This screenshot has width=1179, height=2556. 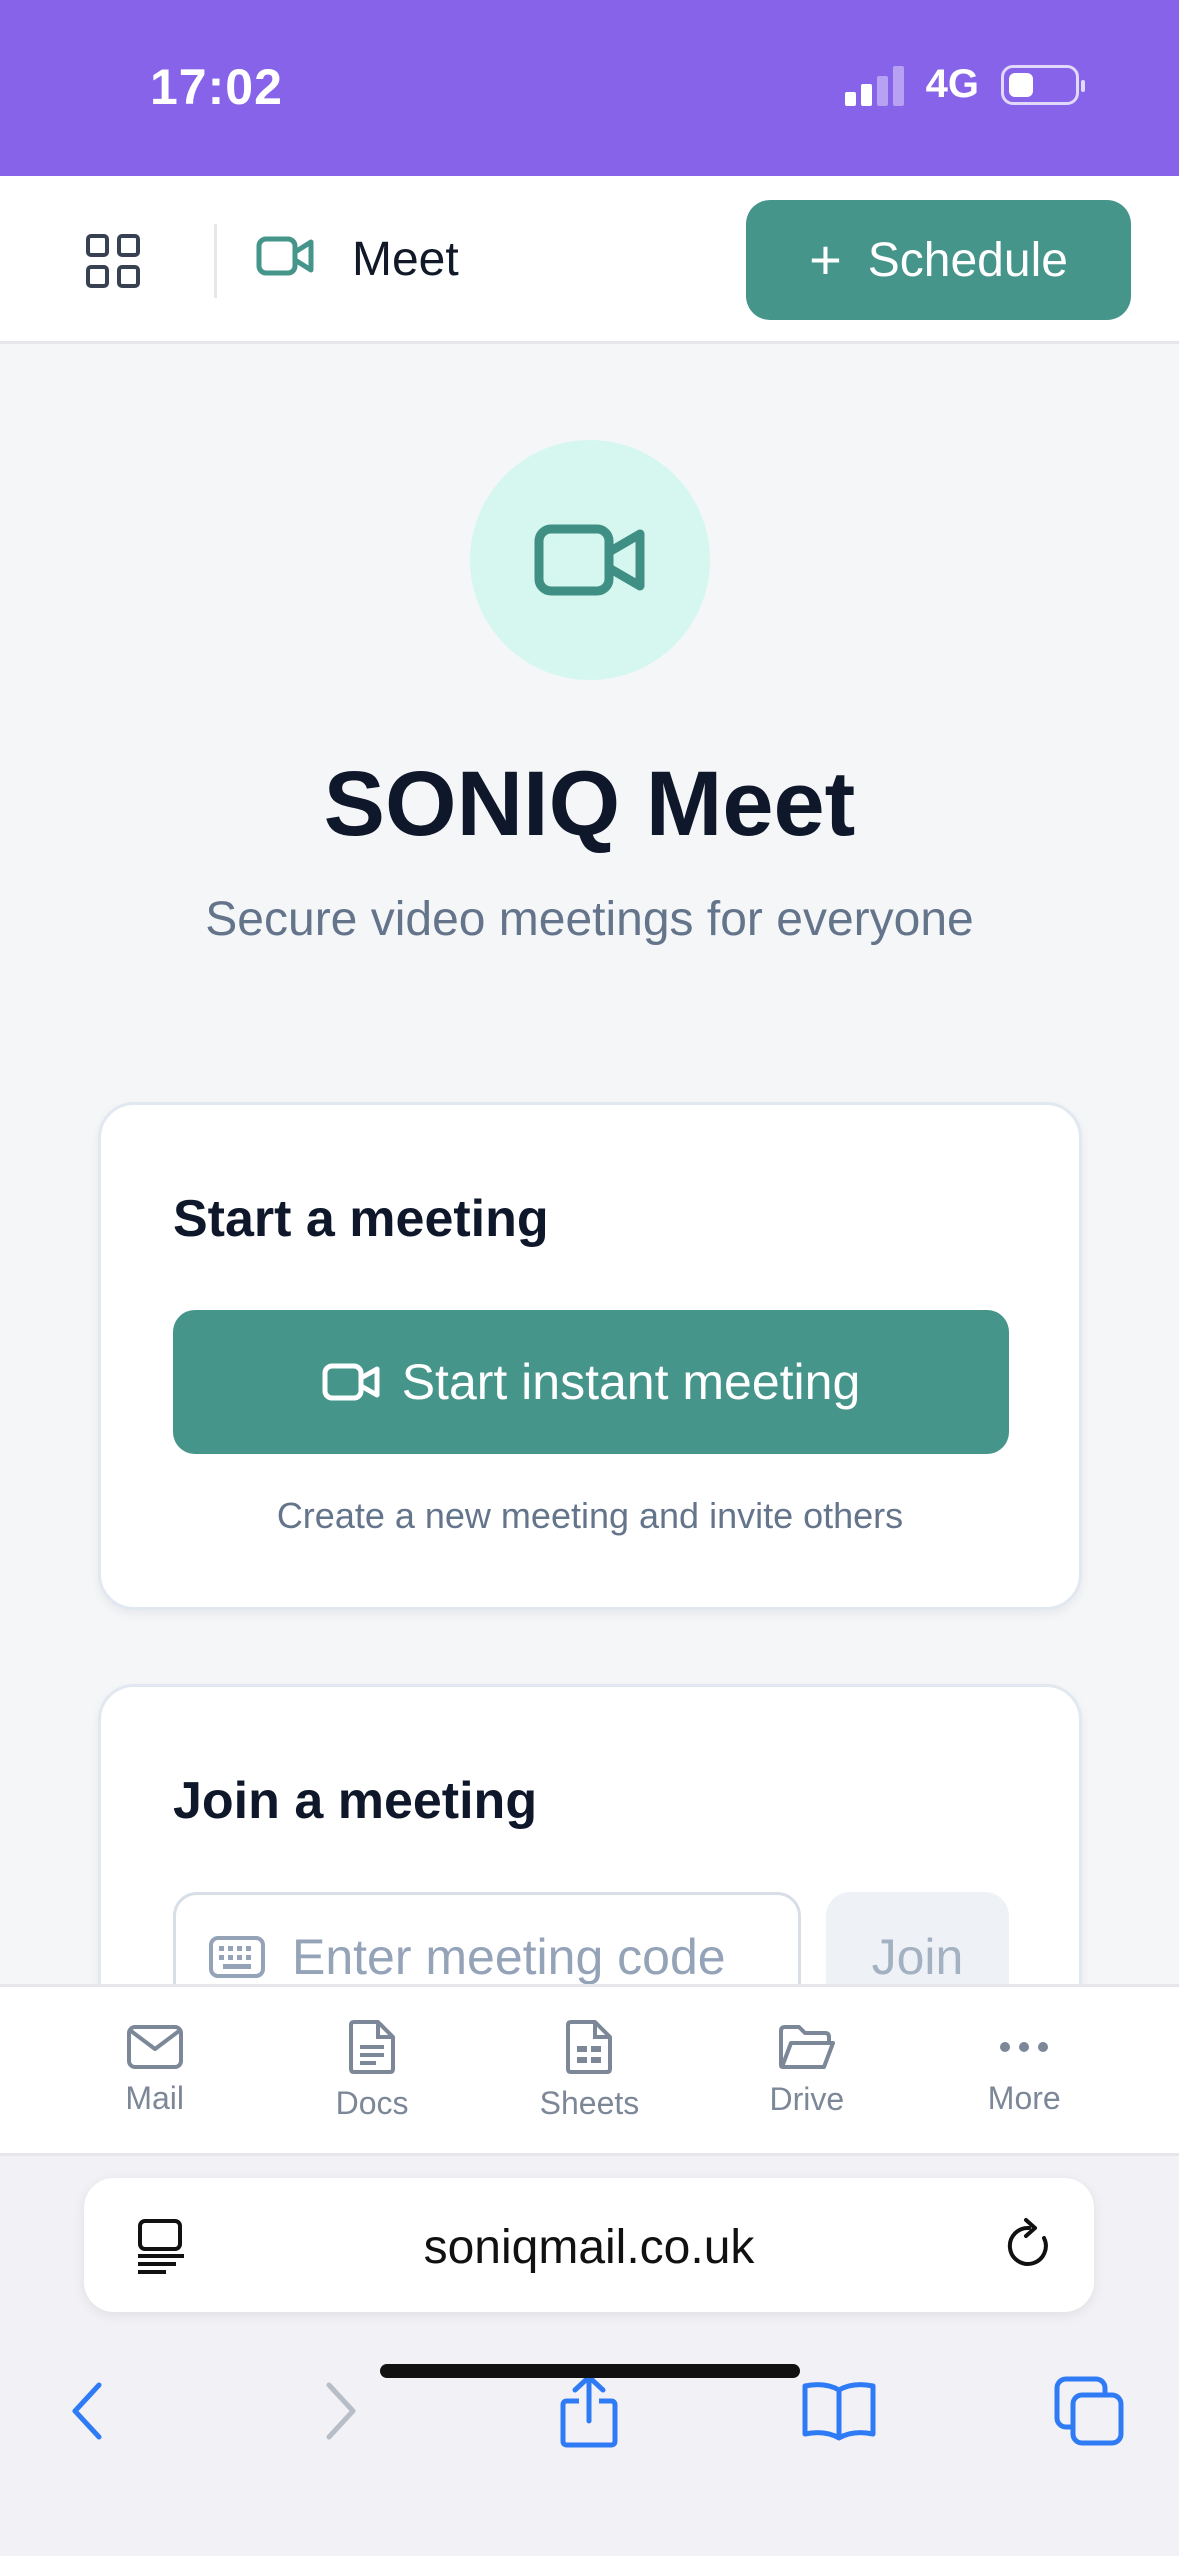 What do you see at coordinates (590, 2371) in the screenshot?
I see `home-indicator` at bounding box center [590, 2371].